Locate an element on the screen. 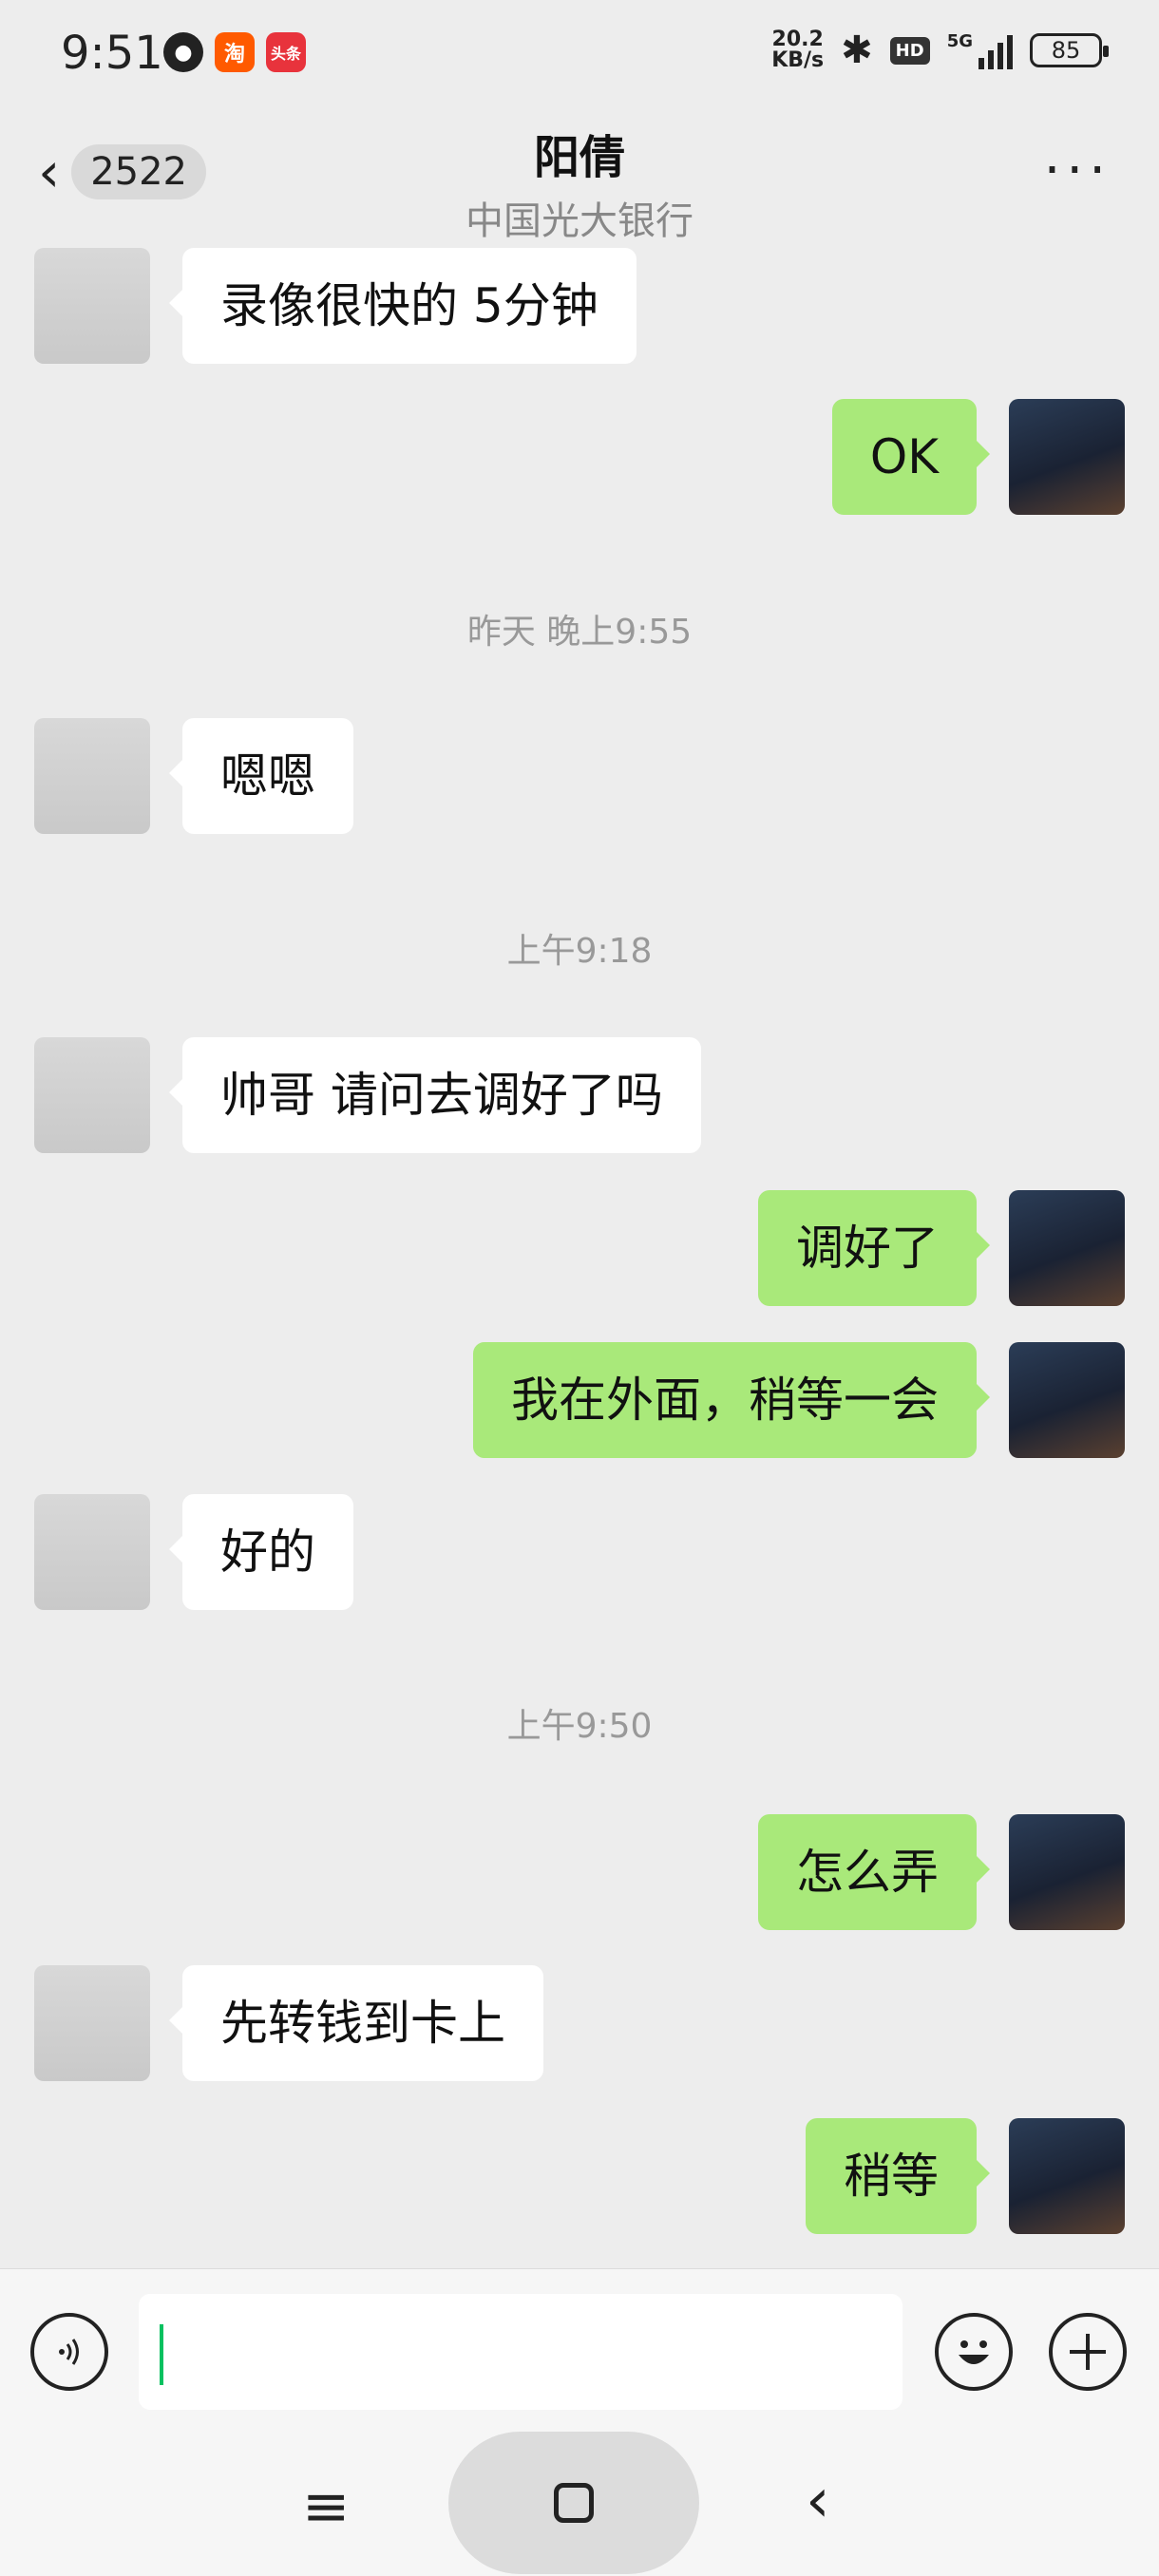 The height and width of the screenshot is (2576, 1159). hd-icon: HD is located at coordinates (909, 50).